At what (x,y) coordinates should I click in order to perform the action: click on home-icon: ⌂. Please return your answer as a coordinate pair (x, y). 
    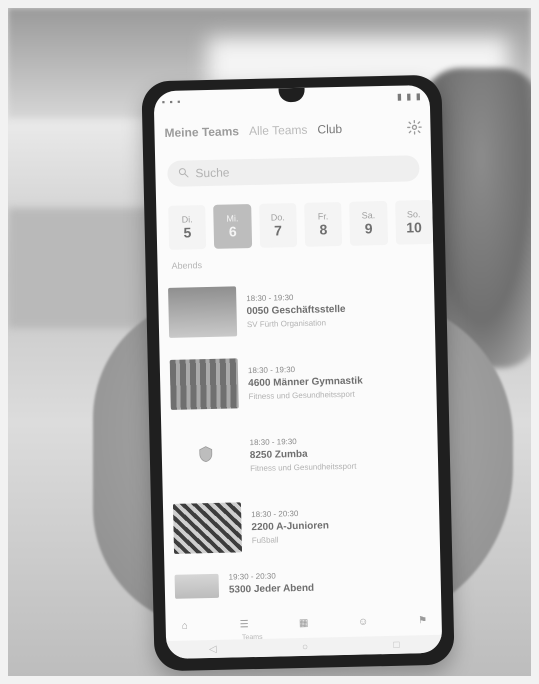
    Looking at the image, I should click on (185, 625).